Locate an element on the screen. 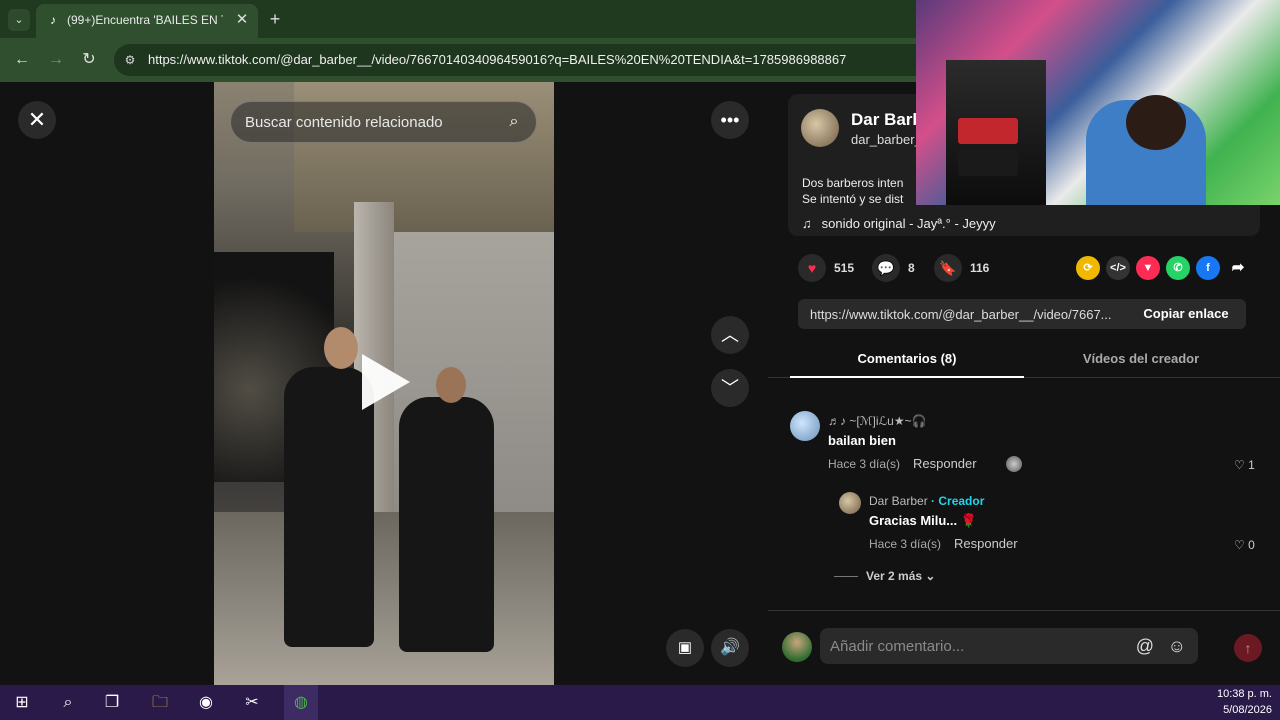  comment-input: Añadir comentario... @ ☺ is located at coordinates (1009, 646).